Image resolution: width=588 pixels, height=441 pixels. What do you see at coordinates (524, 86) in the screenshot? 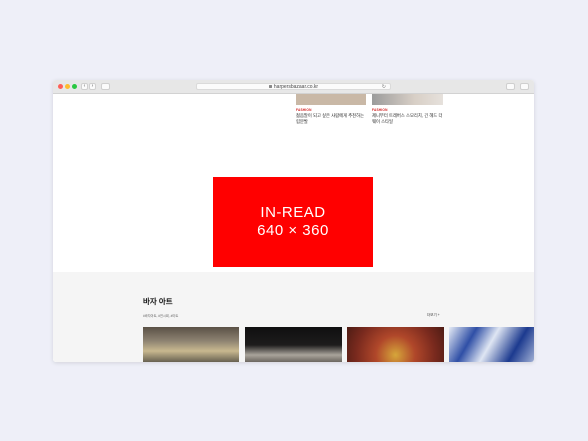
I see `tabs-overview-icon` at bounding box center [524, 86].